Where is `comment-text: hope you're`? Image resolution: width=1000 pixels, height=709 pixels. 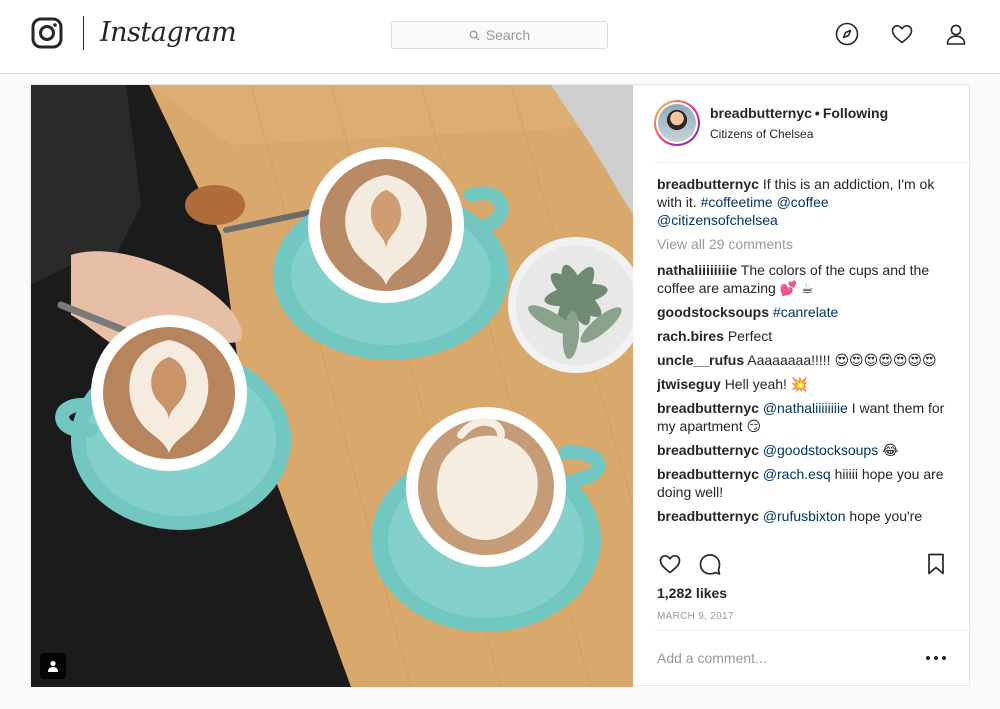
comment-text: hope you're is located at coordinates (886, 516).